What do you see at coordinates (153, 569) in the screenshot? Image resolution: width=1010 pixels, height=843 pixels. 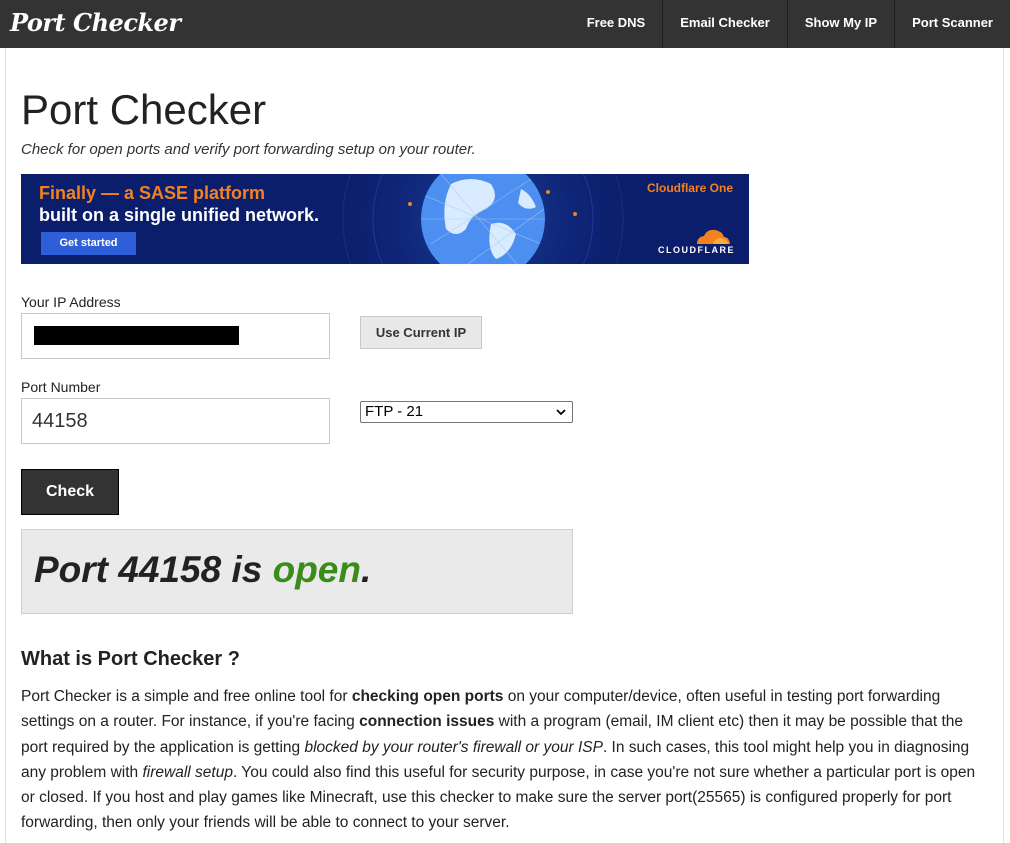 I see `result-prefix: Port 44158 is` at bounding box center [153, 569].